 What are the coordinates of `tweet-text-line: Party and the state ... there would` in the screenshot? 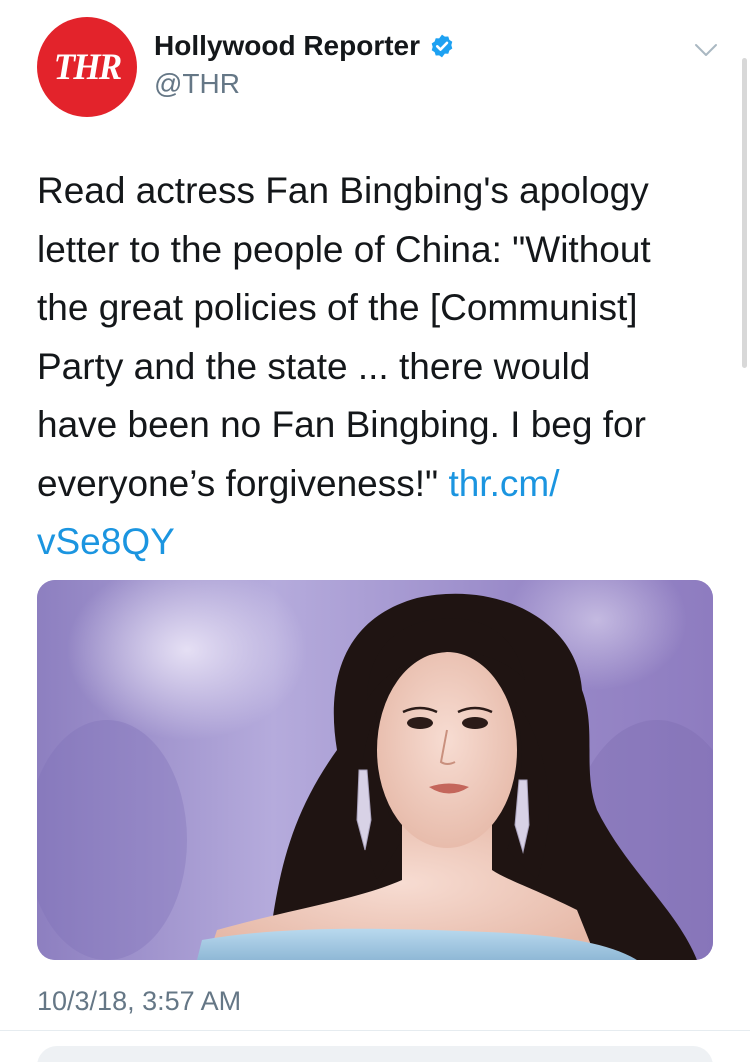 It's located at (314, 366).